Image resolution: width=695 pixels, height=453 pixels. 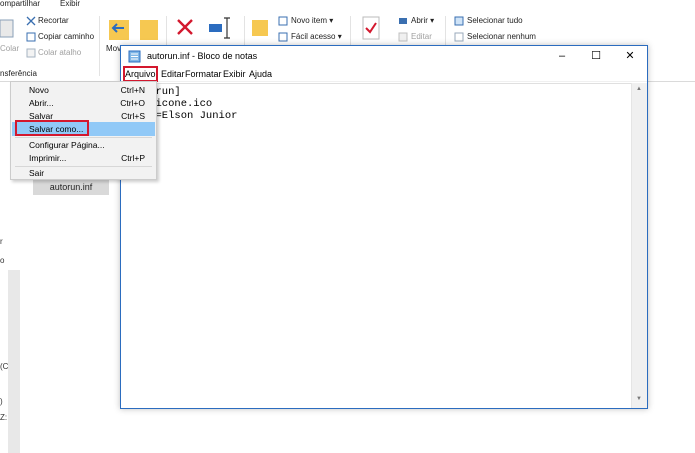 I want to click on paste-button: Colar, so click(x=9, y=48).